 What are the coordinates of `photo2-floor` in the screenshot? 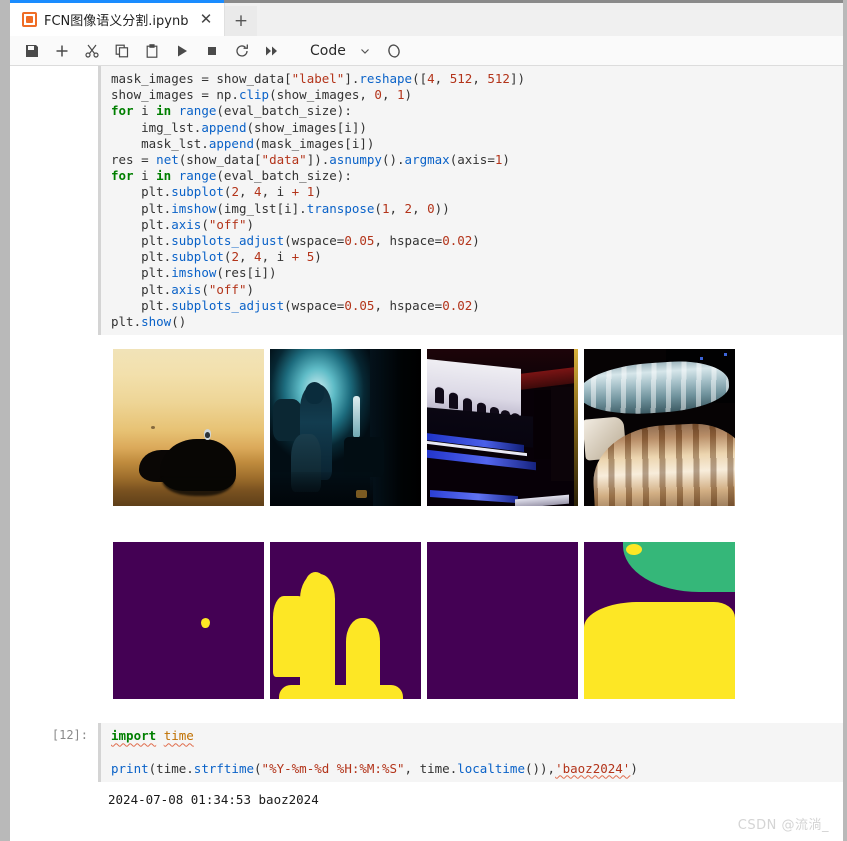 It's located at (321, 489).